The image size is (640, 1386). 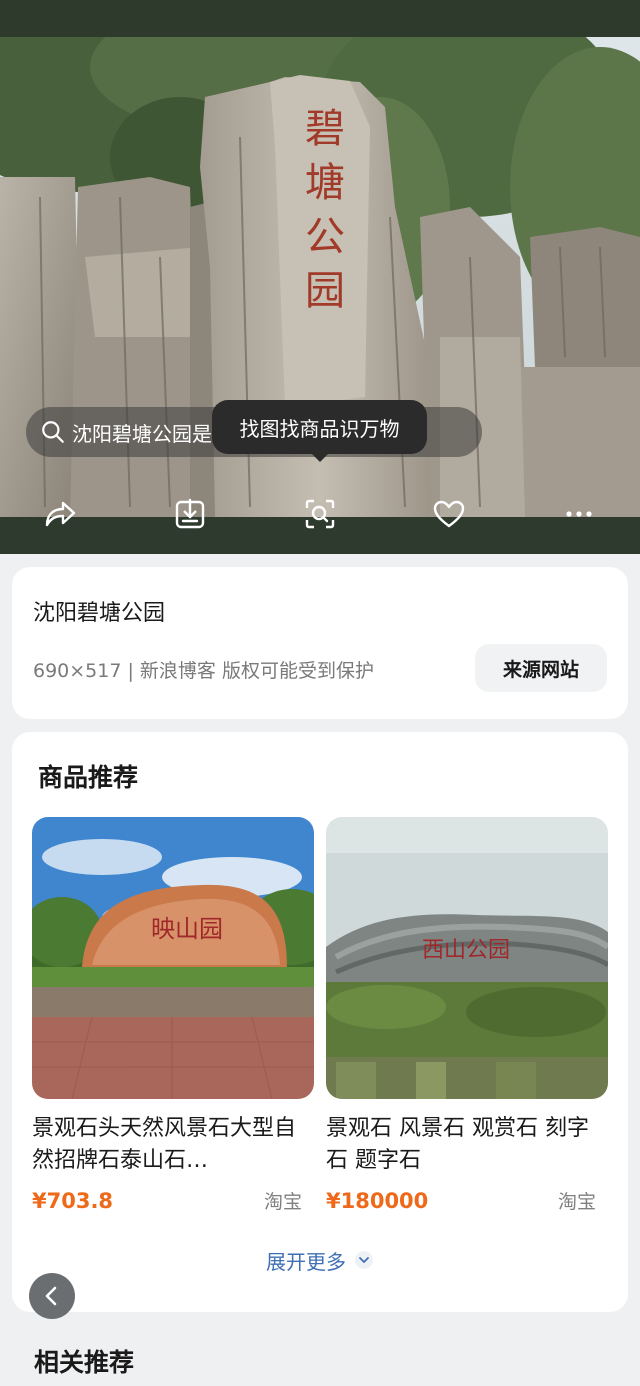 I want to click on download-button, so click(x=190, y=514).